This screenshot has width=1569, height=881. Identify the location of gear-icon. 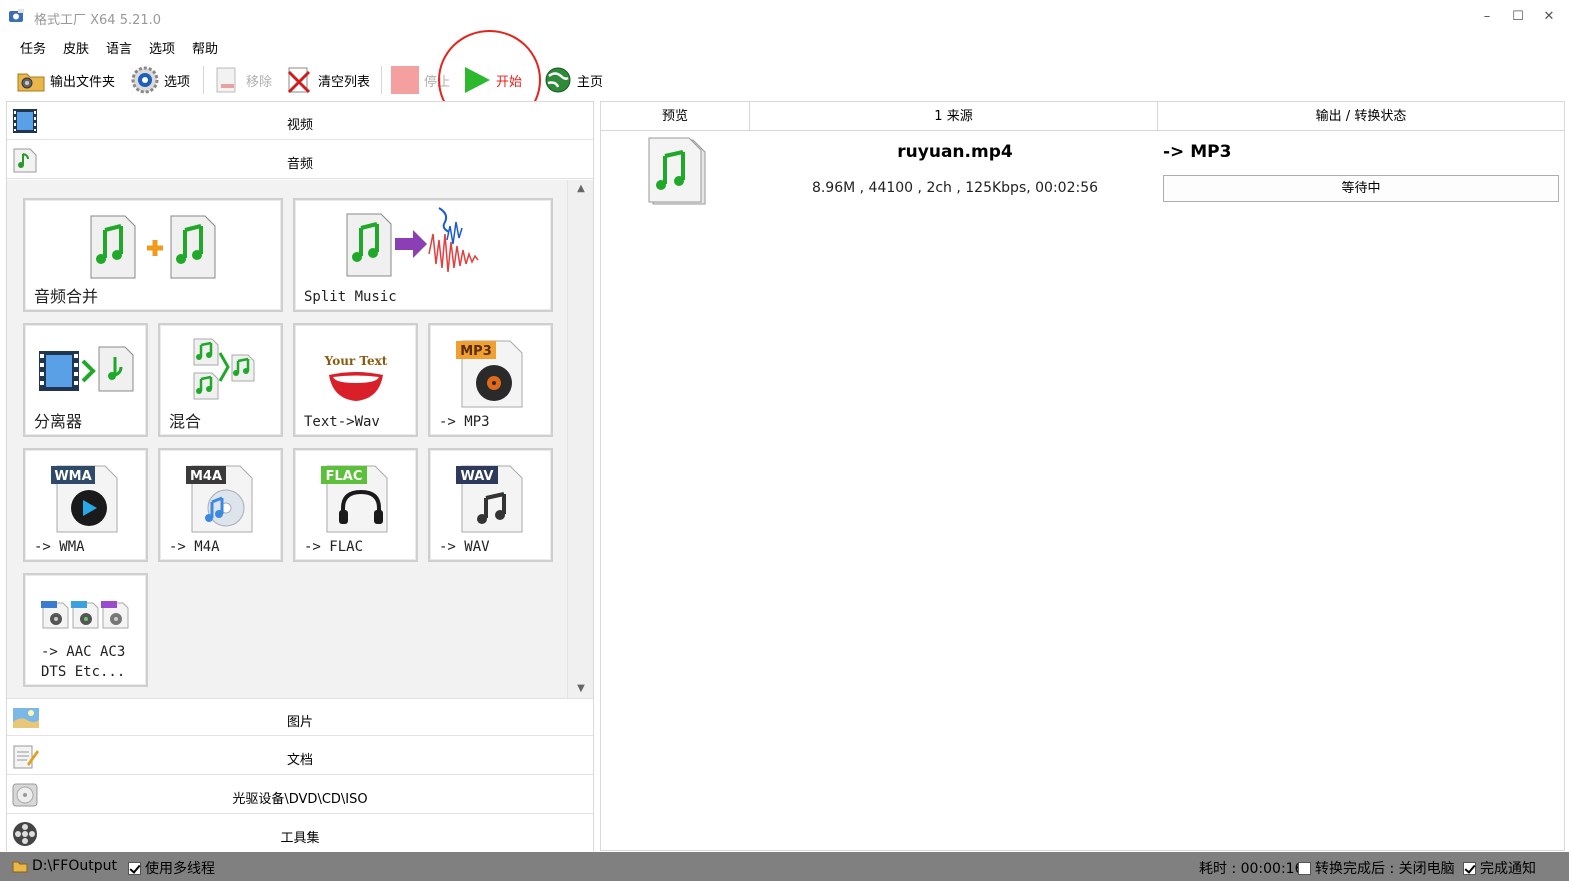
(145, 80).